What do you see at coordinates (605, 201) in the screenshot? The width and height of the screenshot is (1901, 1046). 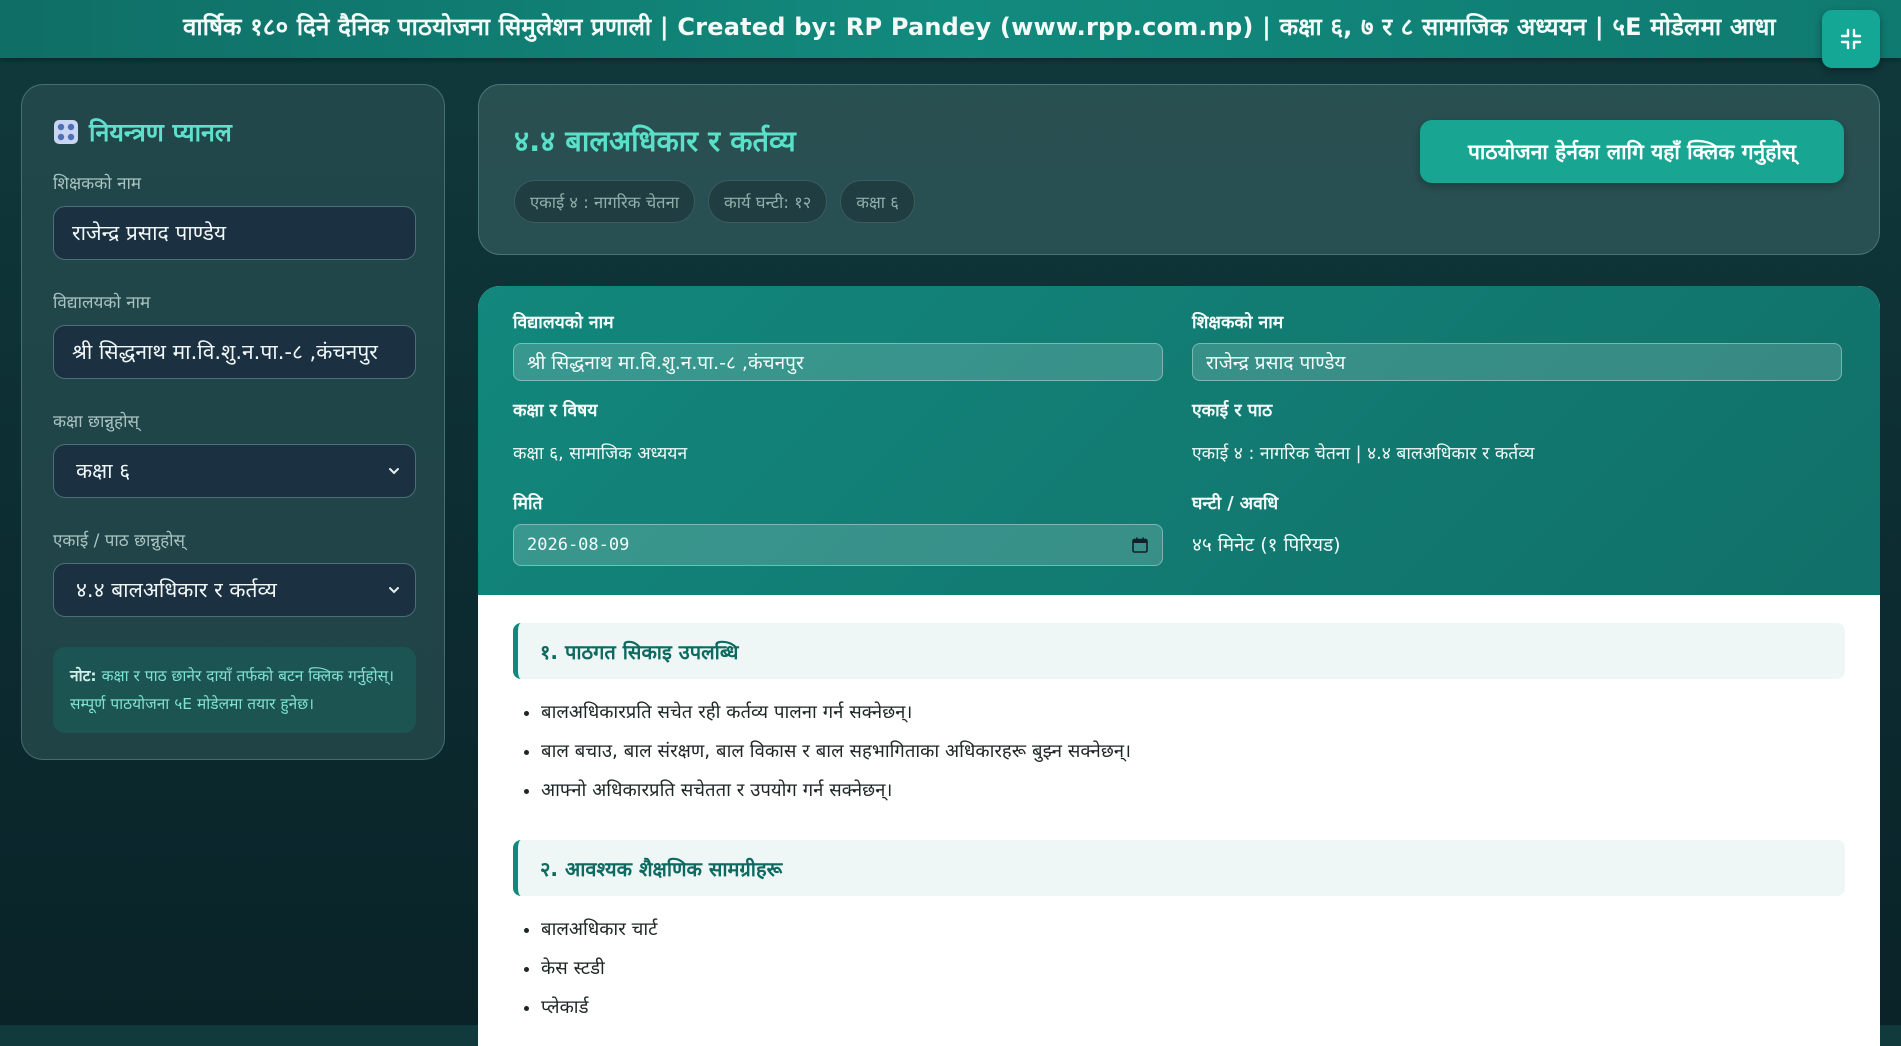 I see `unit-tag: एकाई ४ : नागरिक चेतना` at bounding box center [605, 201].